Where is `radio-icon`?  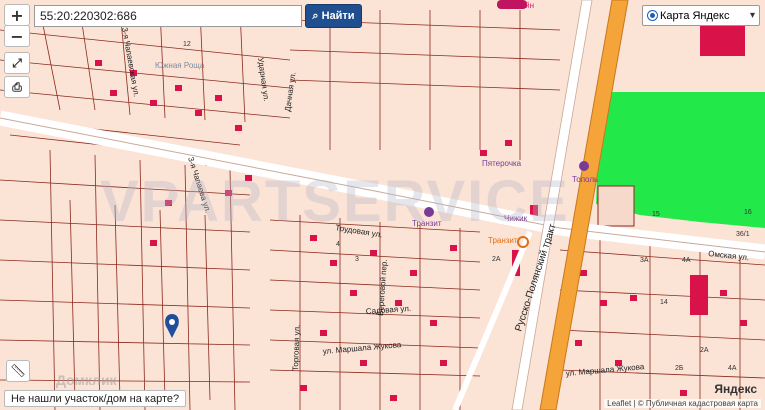
radio-icon is located at coordinates (652, 15).